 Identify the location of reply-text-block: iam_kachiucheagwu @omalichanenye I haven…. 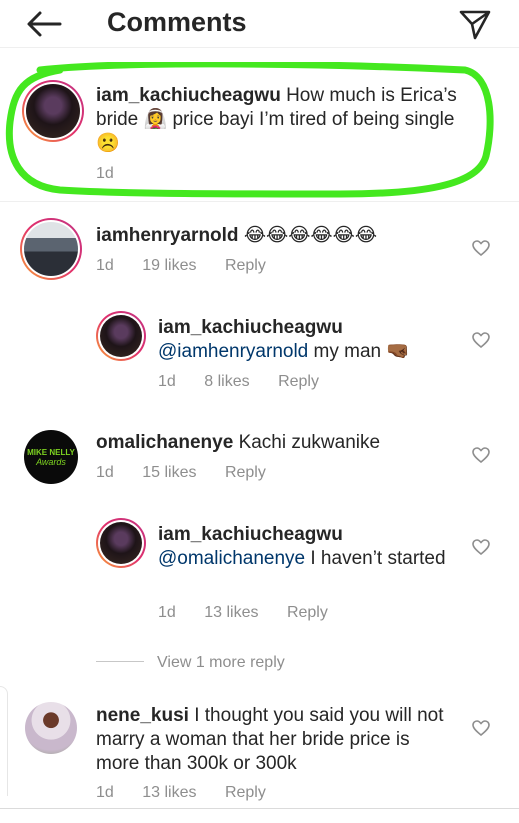
(308, 547).